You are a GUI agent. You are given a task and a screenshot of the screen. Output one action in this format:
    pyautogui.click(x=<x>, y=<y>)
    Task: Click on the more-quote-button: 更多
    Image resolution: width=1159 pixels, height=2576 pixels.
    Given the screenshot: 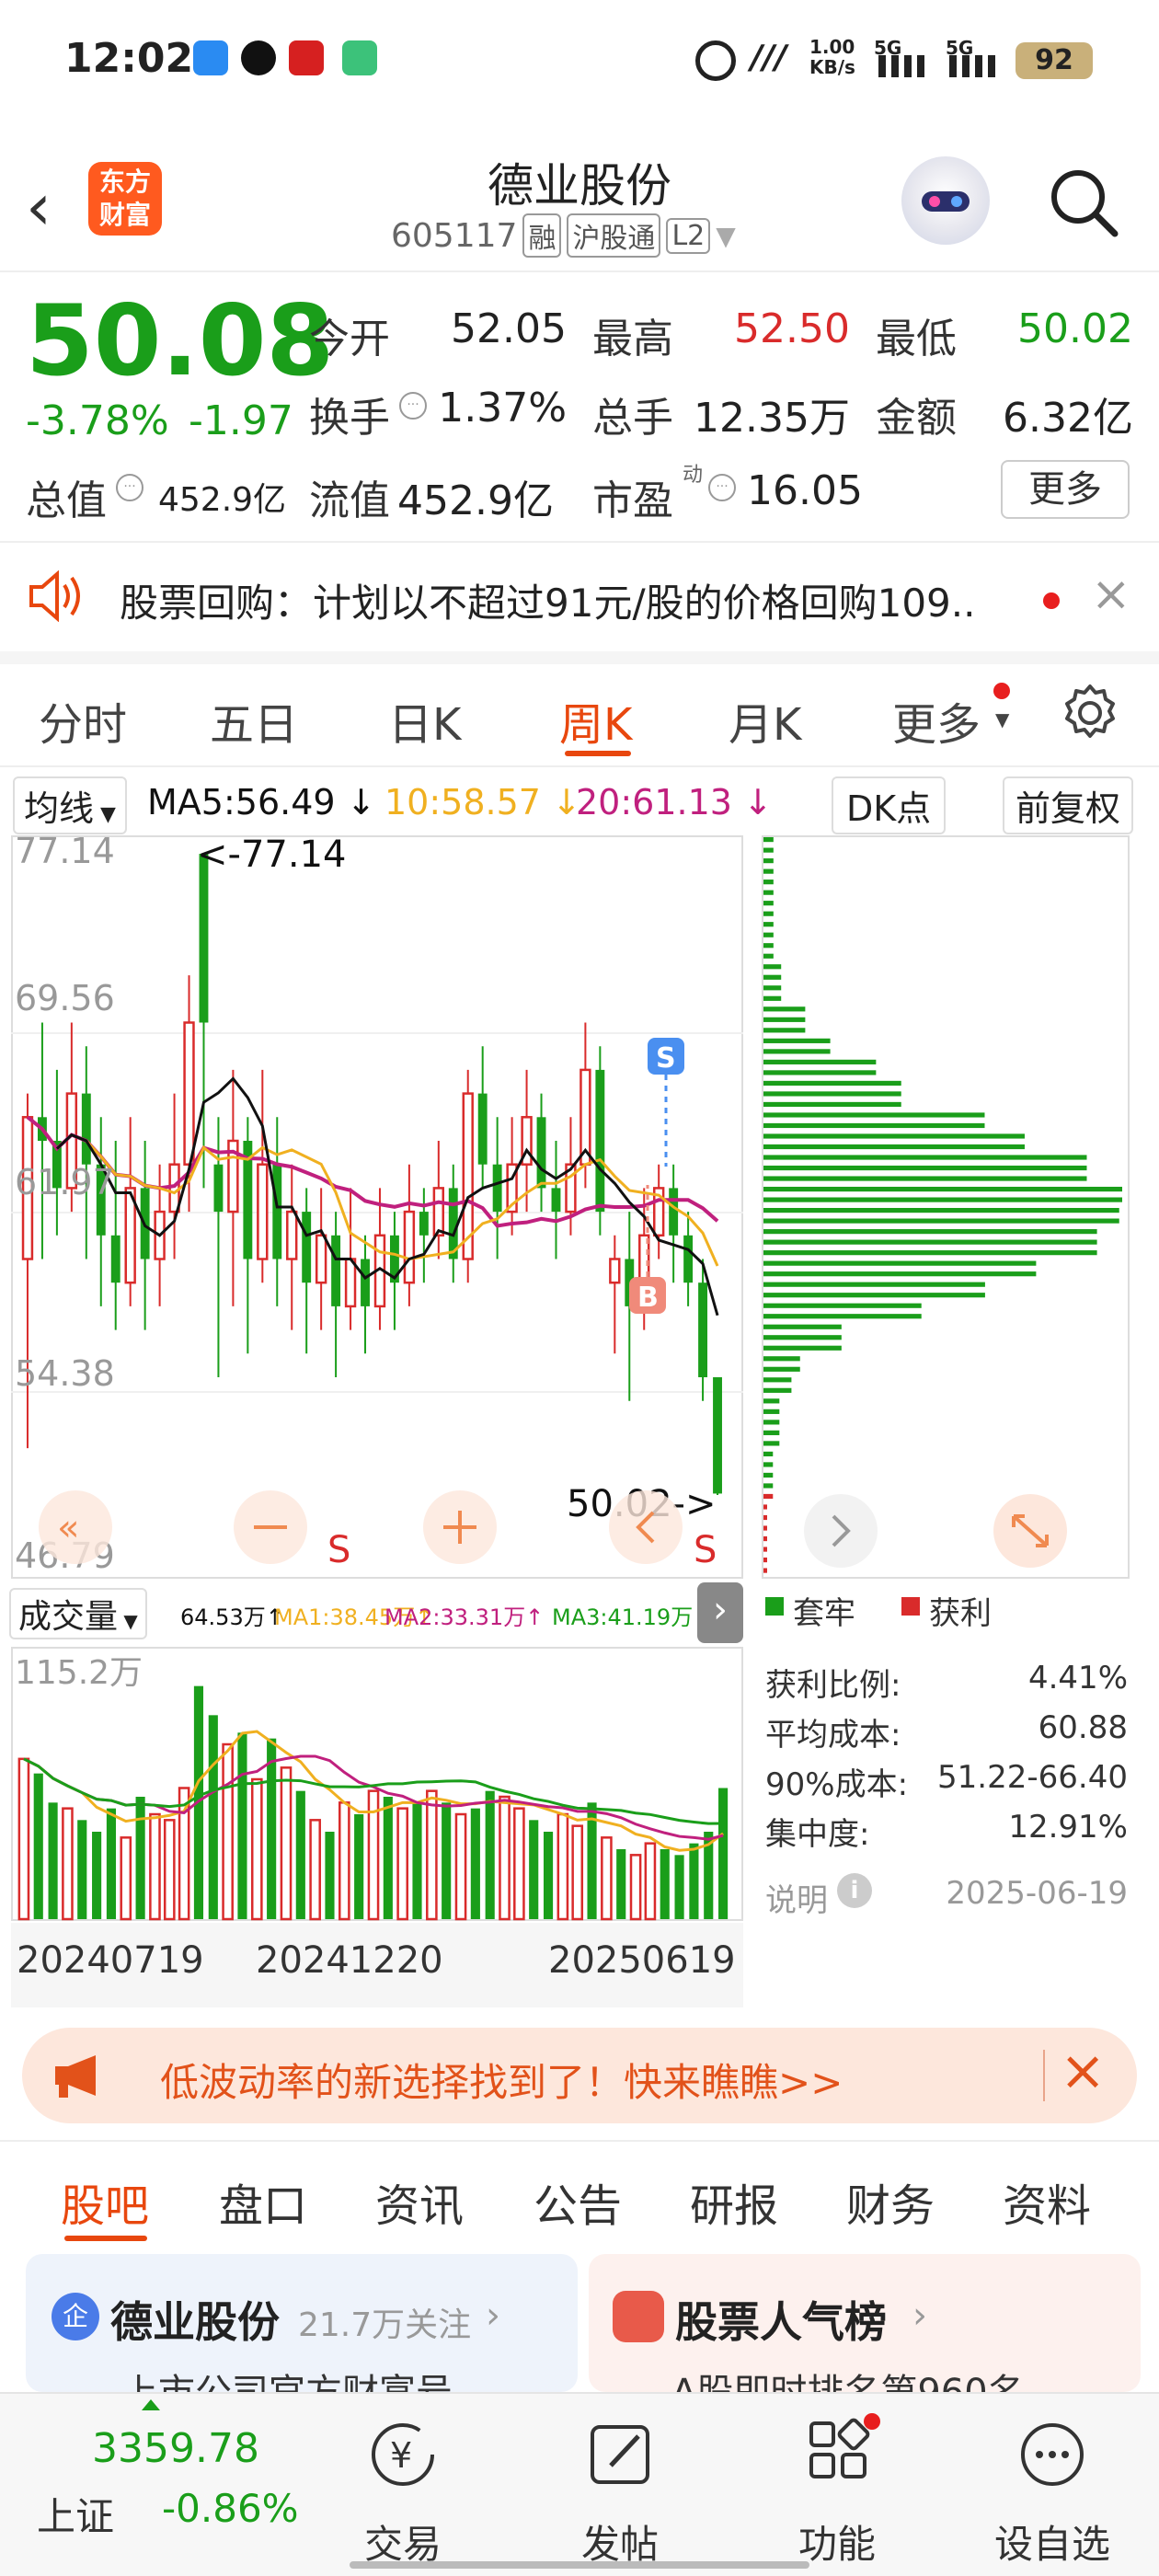 What is the action you would take?
    pyautogui.click(x=1065, y=490)
    